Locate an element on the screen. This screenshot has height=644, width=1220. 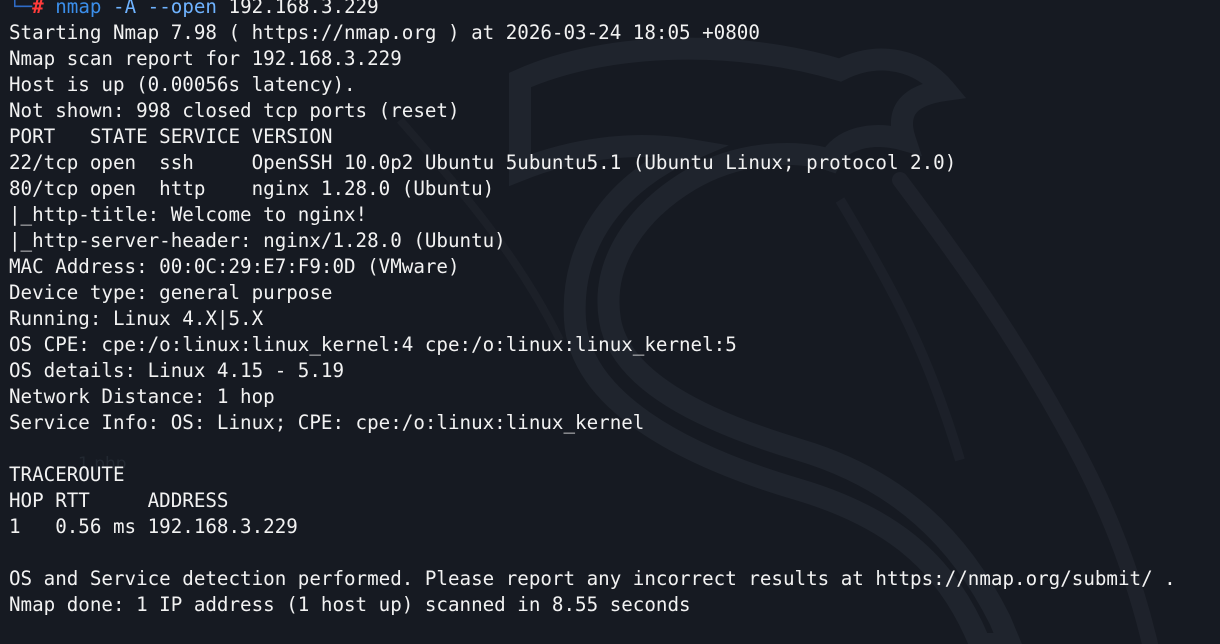
output-line: Running: Linux 4.X|5.X is located at coordinates (136, 318).